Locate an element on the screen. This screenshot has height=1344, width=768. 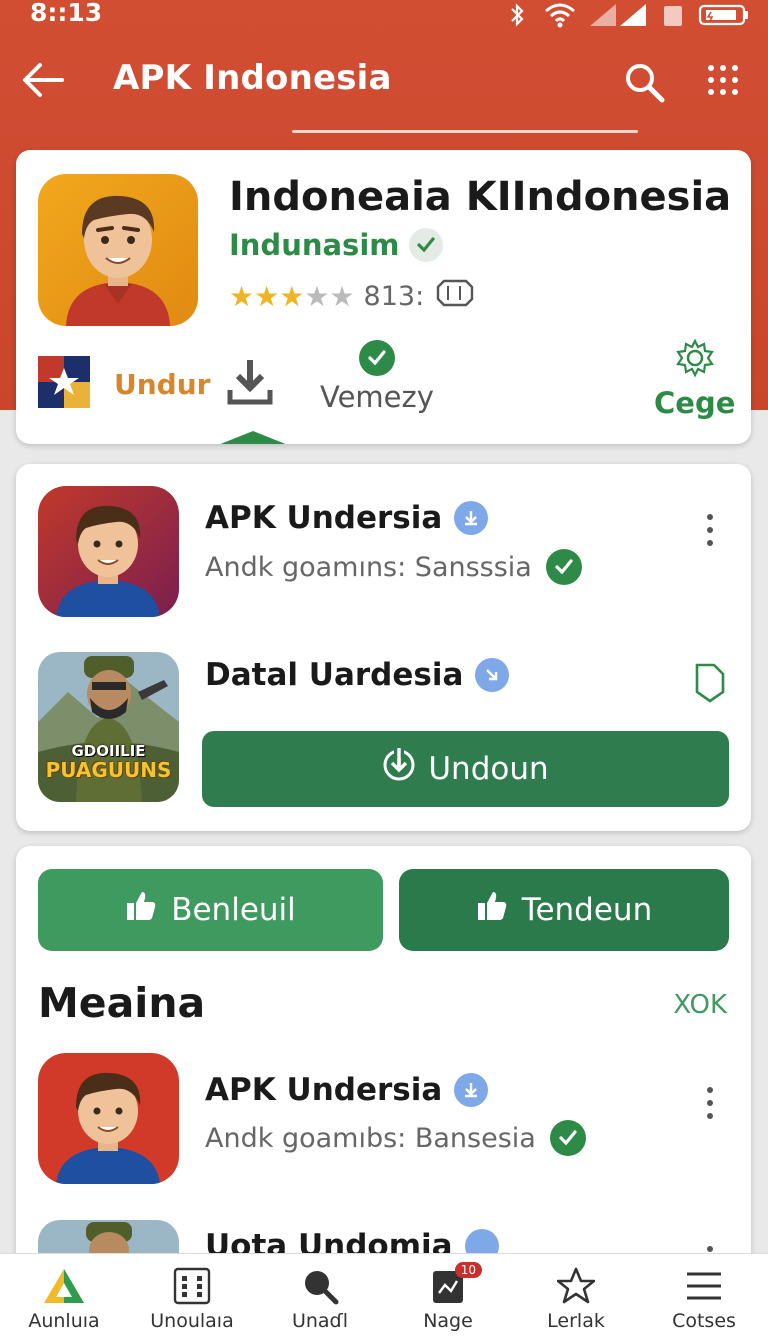
flag-icon is located at coordinates (64, 384).